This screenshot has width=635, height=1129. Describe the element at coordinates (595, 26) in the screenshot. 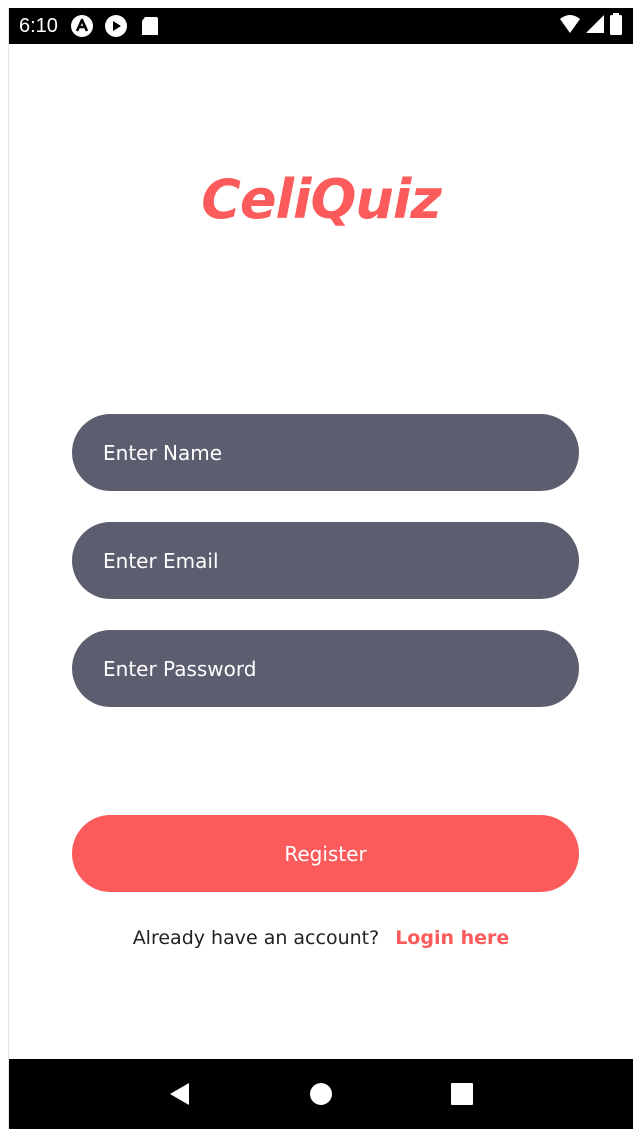

I see `signal-icon` at that location.